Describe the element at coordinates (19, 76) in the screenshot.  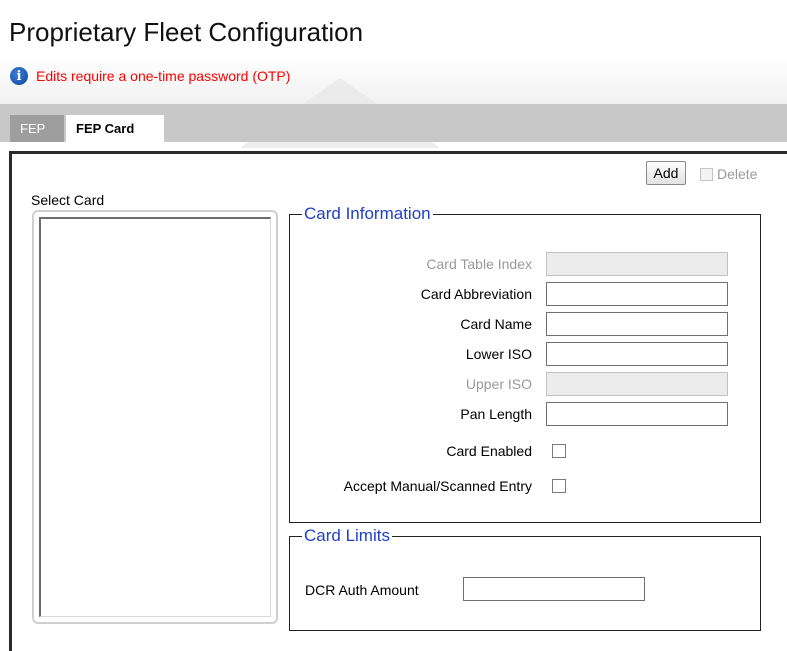
I see `info-icon: i` at that location.